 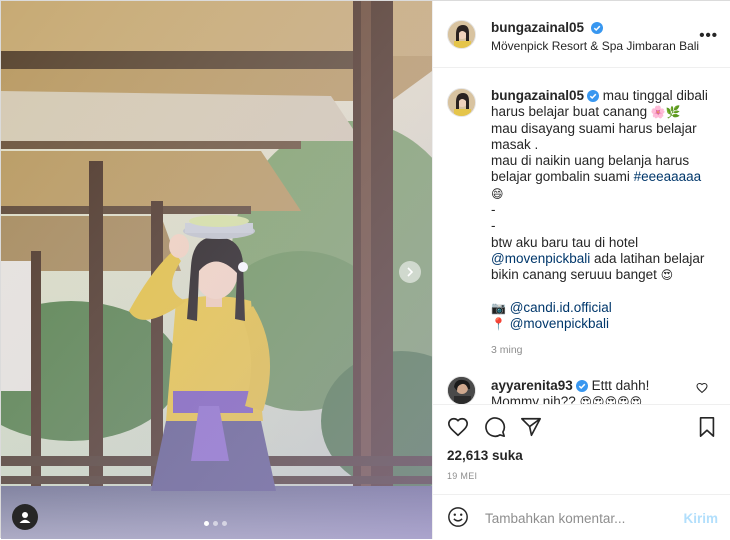 I want to click on post-comment-button: Kirim, so click(x=700, y=518).